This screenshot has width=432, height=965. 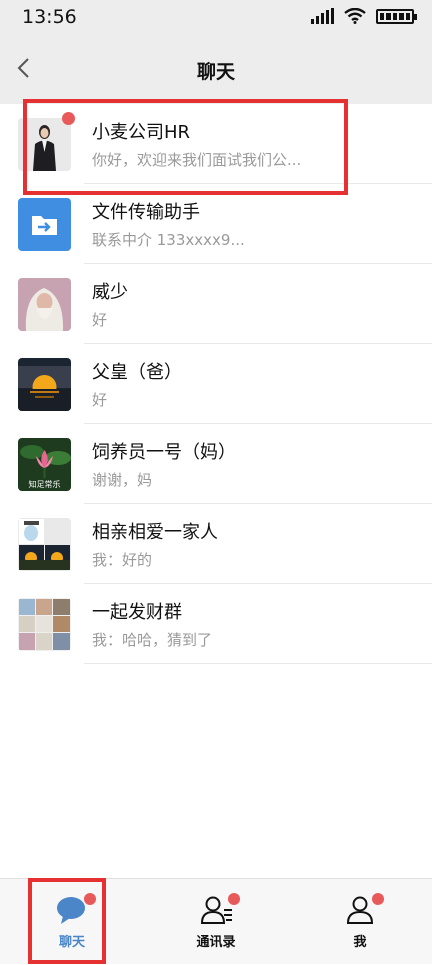 I want to click on chat-preview: 我：哈哈，猜到了, so click(x=152, y=640).